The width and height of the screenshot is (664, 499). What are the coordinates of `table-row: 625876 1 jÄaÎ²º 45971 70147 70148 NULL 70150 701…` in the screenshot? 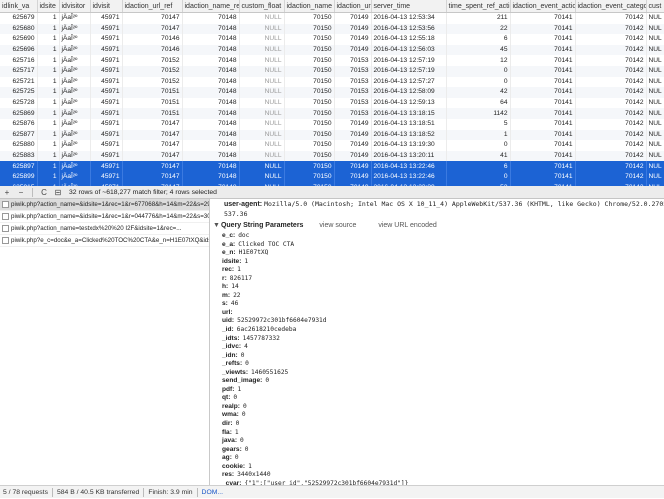 It's located at (332, 124).